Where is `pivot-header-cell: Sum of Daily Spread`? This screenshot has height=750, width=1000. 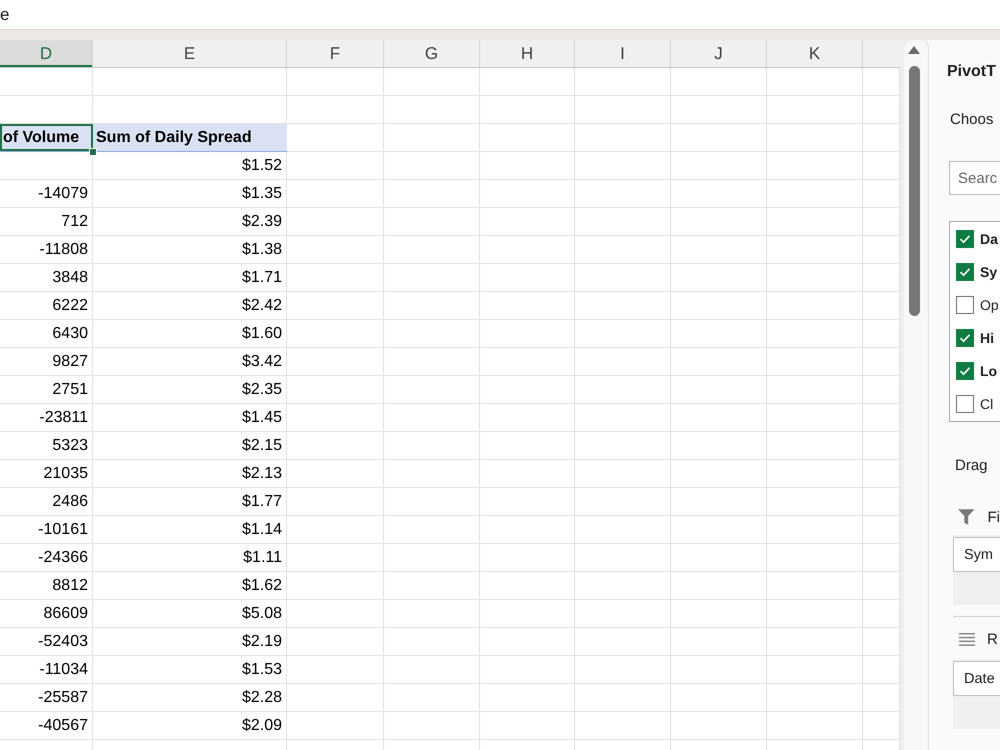 pivot-header-cell: Sum of Daily Spread is located at coordinates (190, 138).